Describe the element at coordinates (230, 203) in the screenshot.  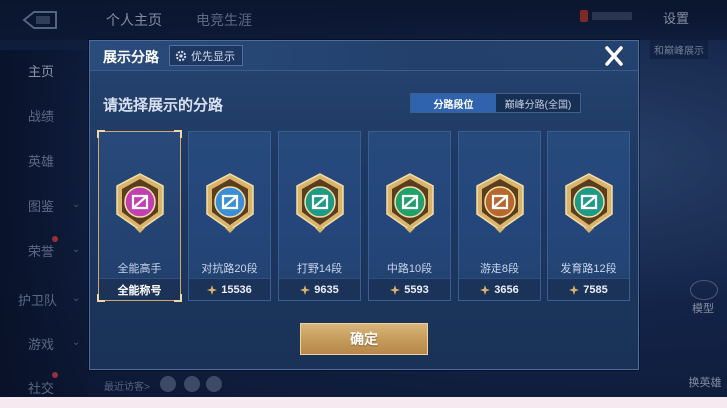
I see `clash-lane-badge-icon` at that location.